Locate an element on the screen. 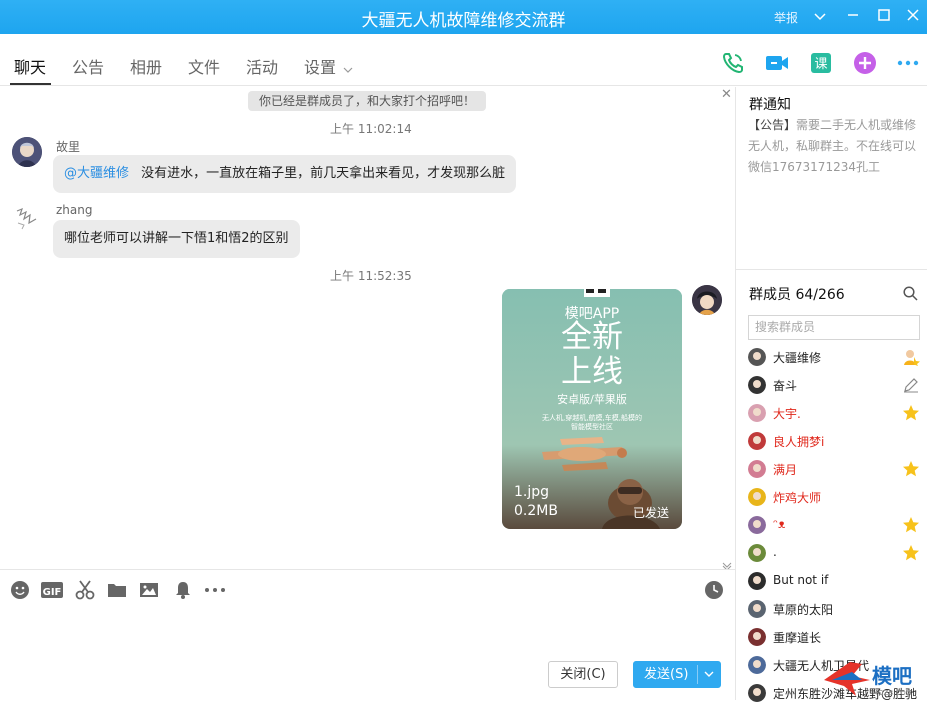  file-name: 1.jpg is located at coordinates (532, 492).